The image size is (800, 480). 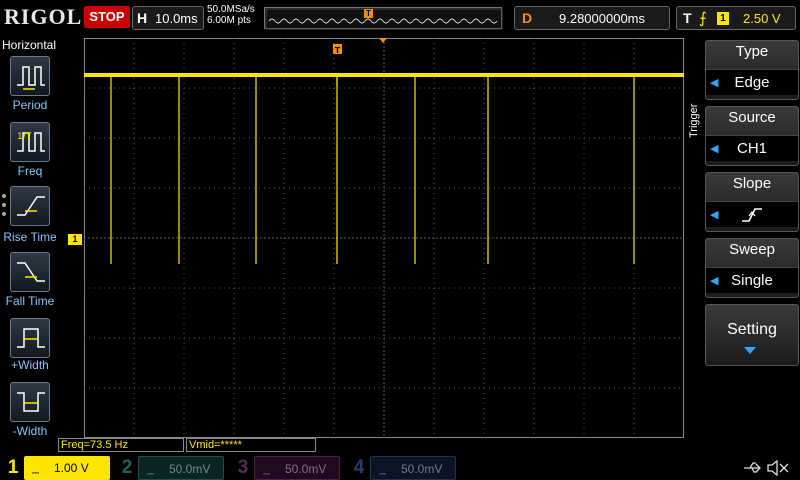 I want to click on sweep-label: Sweep, so click(x=752, y=249).